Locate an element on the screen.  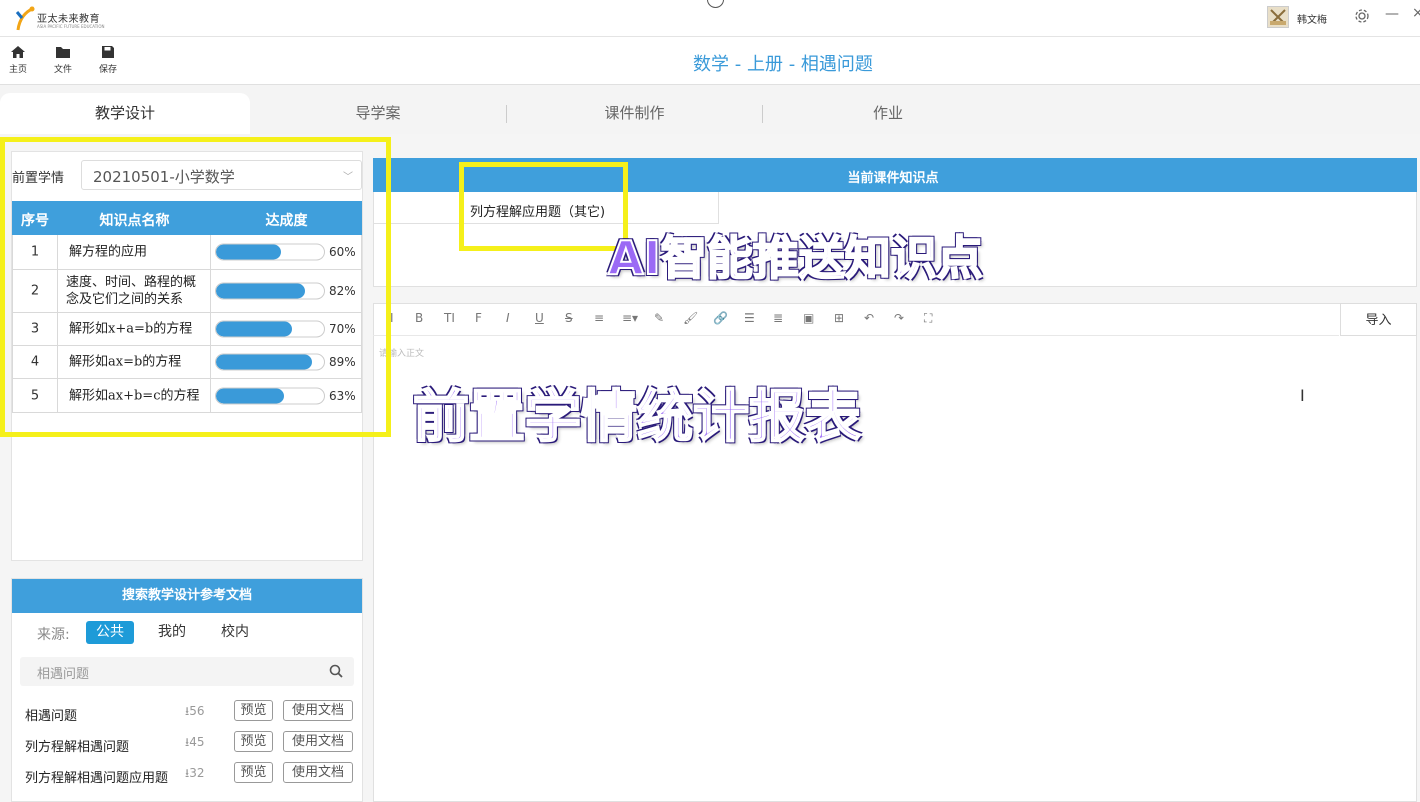
text-cursor-icon: I is located at coordinates (1302, 395).